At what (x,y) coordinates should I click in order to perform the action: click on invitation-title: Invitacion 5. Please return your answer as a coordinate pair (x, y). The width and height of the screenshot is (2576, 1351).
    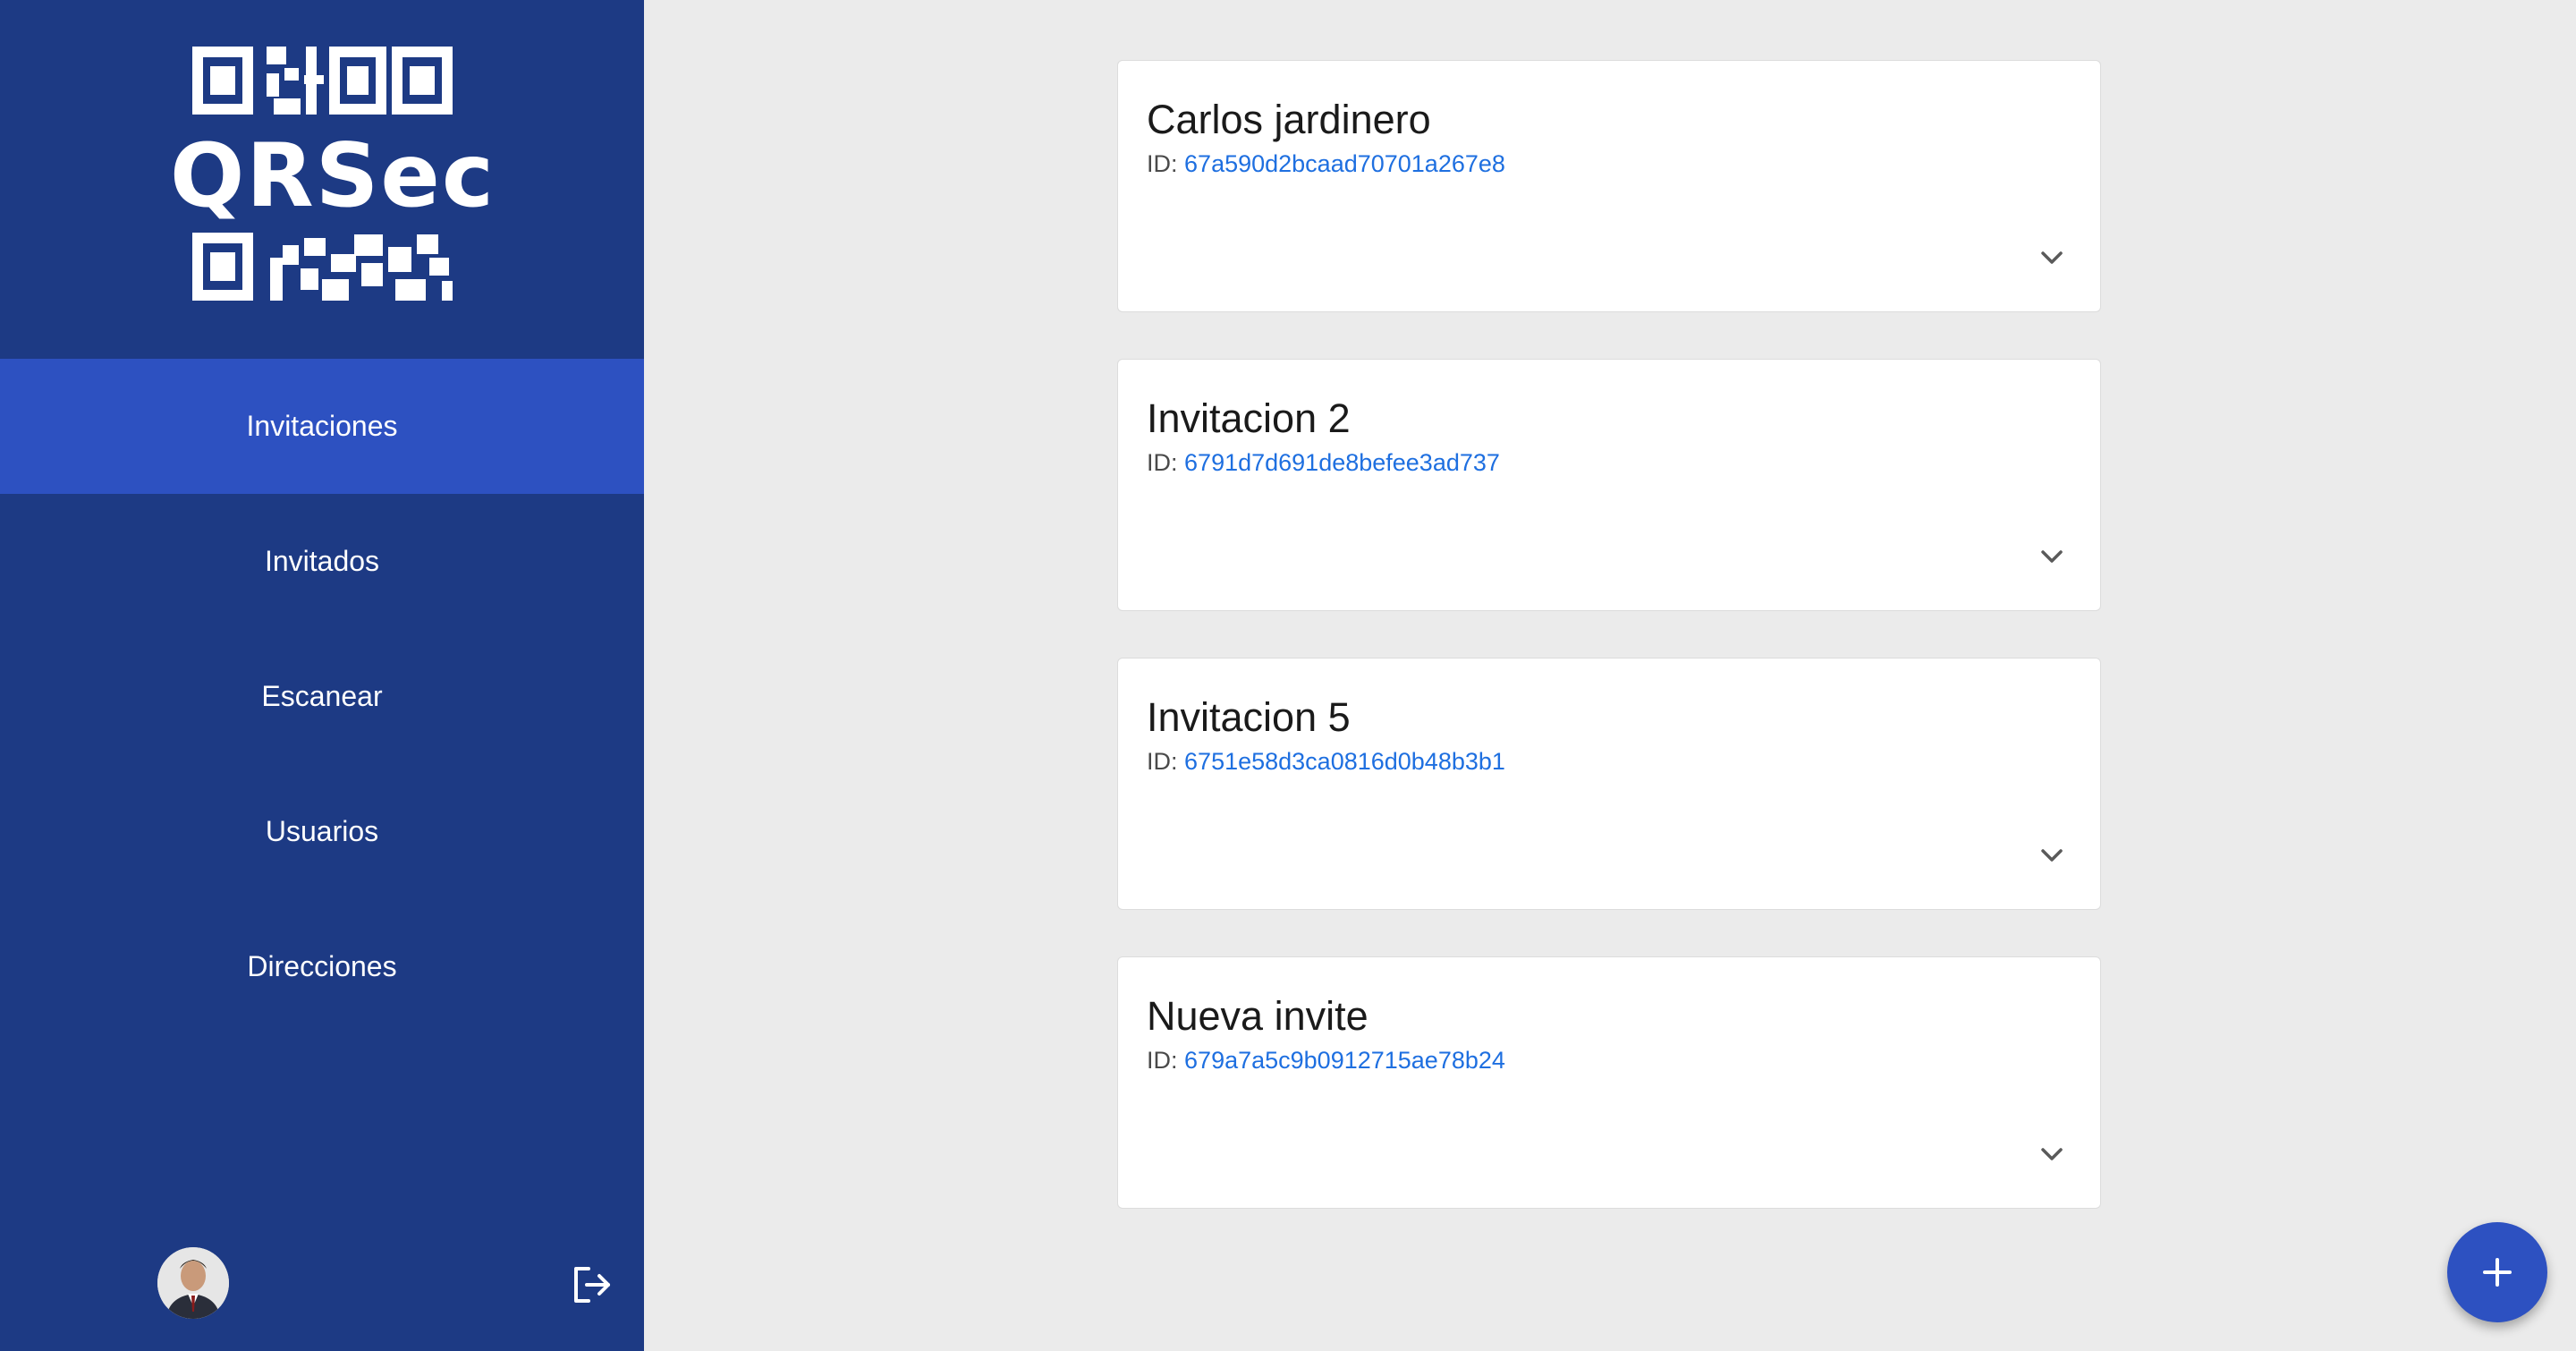
    Looking at the image, I should click on (1249, 717).